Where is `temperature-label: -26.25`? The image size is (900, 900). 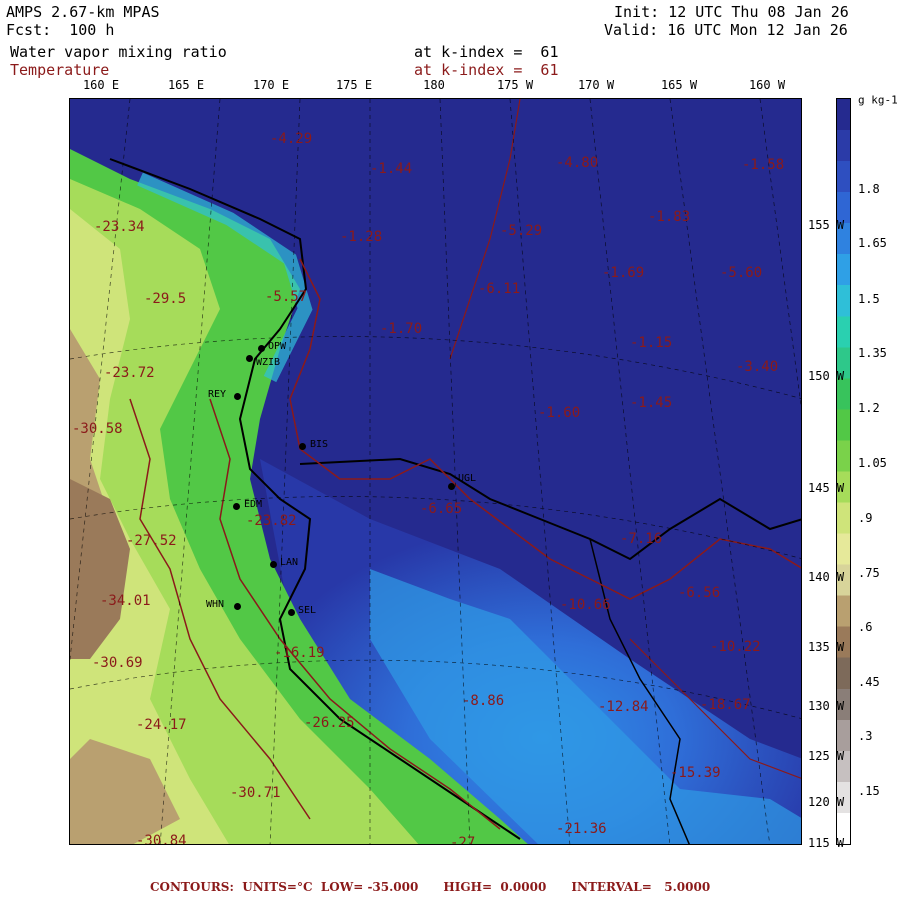
temperature-label: -26.25 is located at coordinates (329, 723).